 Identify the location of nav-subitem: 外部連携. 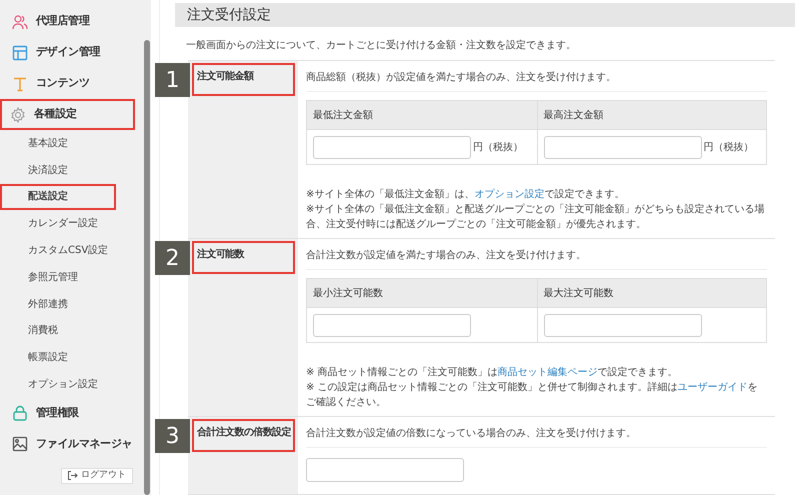
(71, 304).